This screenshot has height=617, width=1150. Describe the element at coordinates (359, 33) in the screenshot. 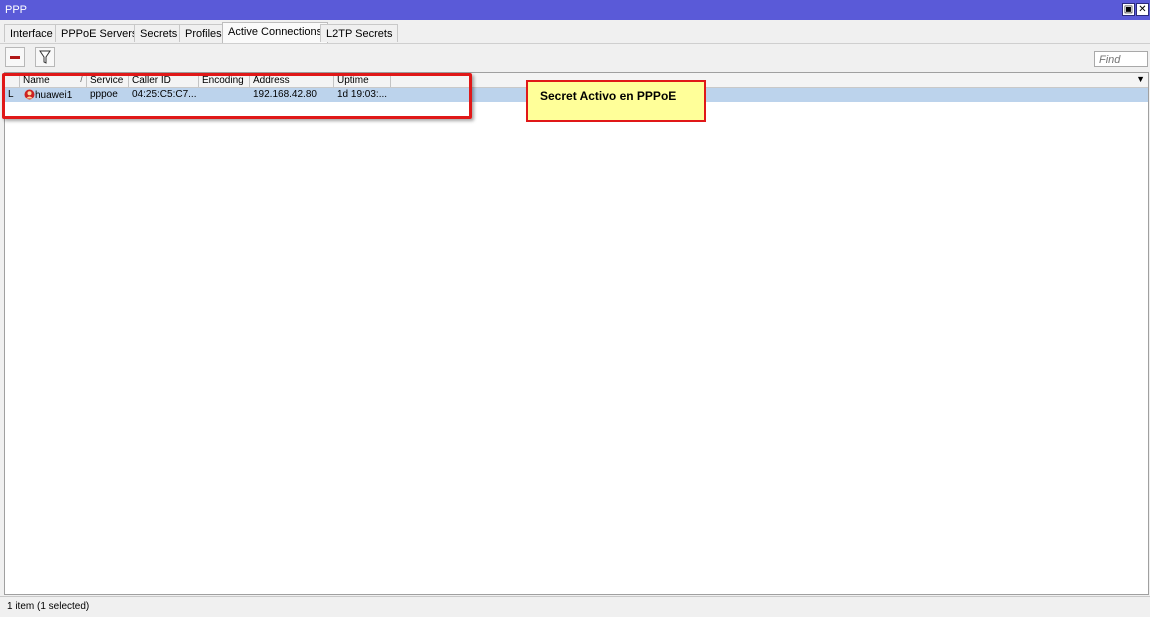

I see `tab-l2tp-secrets: L2TP Secrets` at that location.